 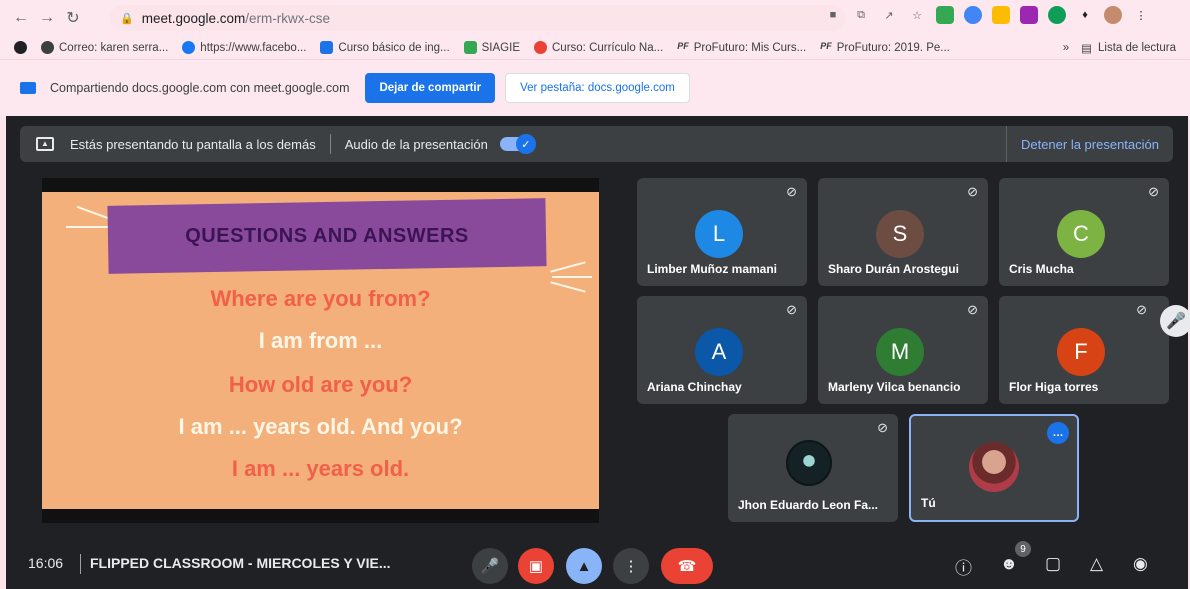 I want to click on participant-tile: ⊘ M Marleny Vilca benancio, so click(x=903, y=350).